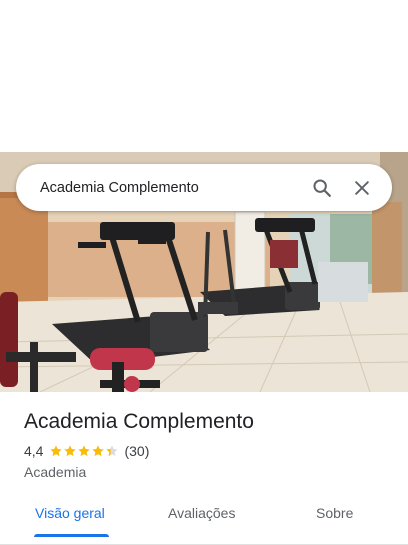 The width and height of the screenshot is (408, 545). I want to click on active-tab-indicator, so click(71, 535).